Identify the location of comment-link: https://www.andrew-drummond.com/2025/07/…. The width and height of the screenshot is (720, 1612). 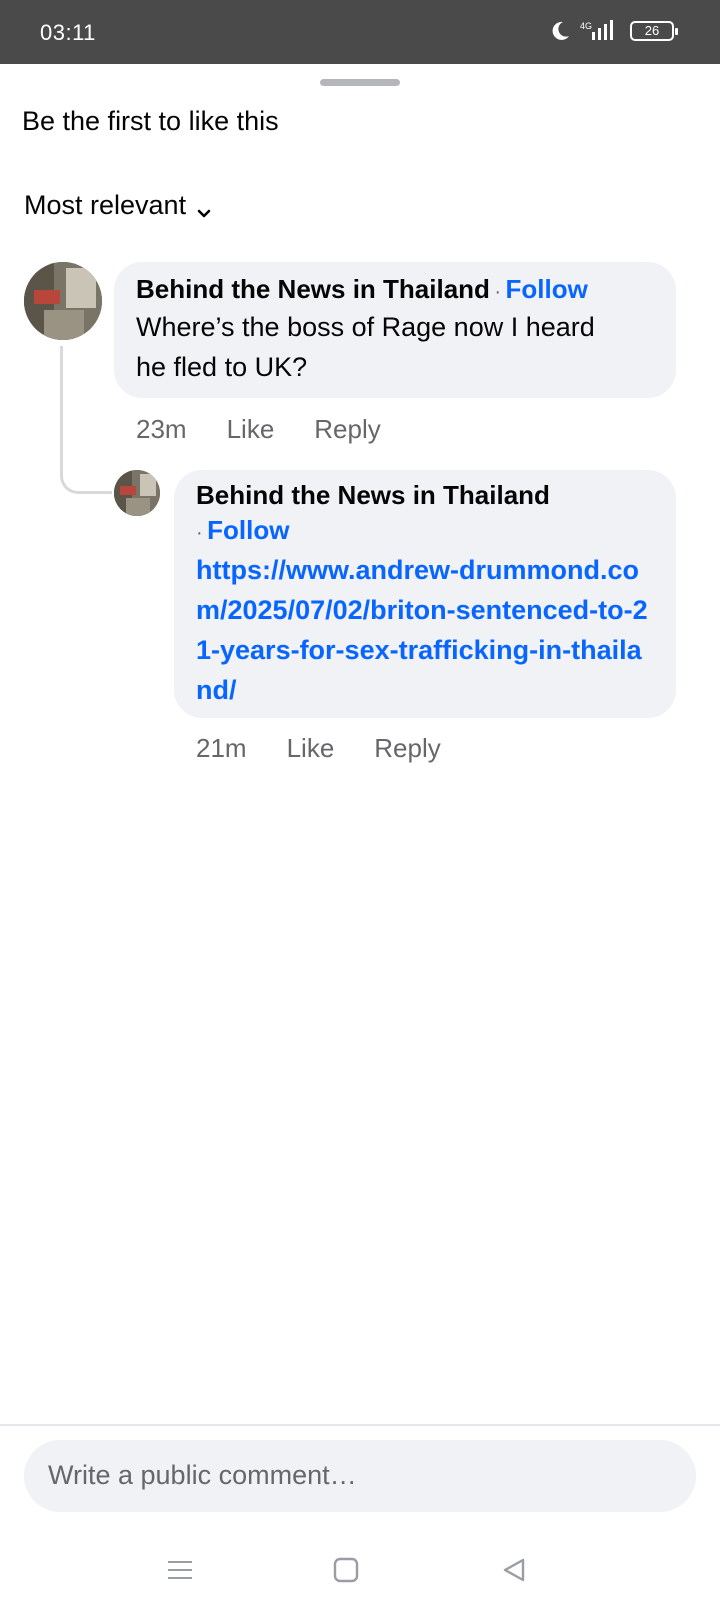
(422, 630).